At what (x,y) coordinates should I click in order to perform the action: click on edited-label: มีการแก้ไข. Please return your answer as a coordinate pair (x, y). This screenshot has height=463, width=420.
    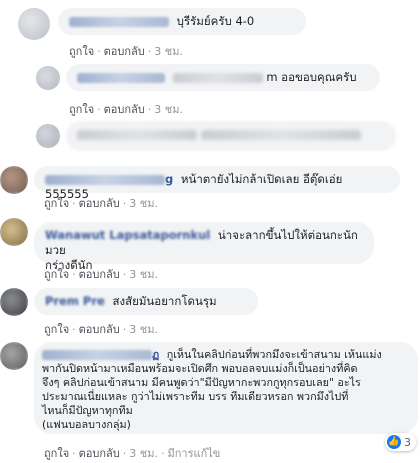
    Looking at the image, I should click on (193, 453).